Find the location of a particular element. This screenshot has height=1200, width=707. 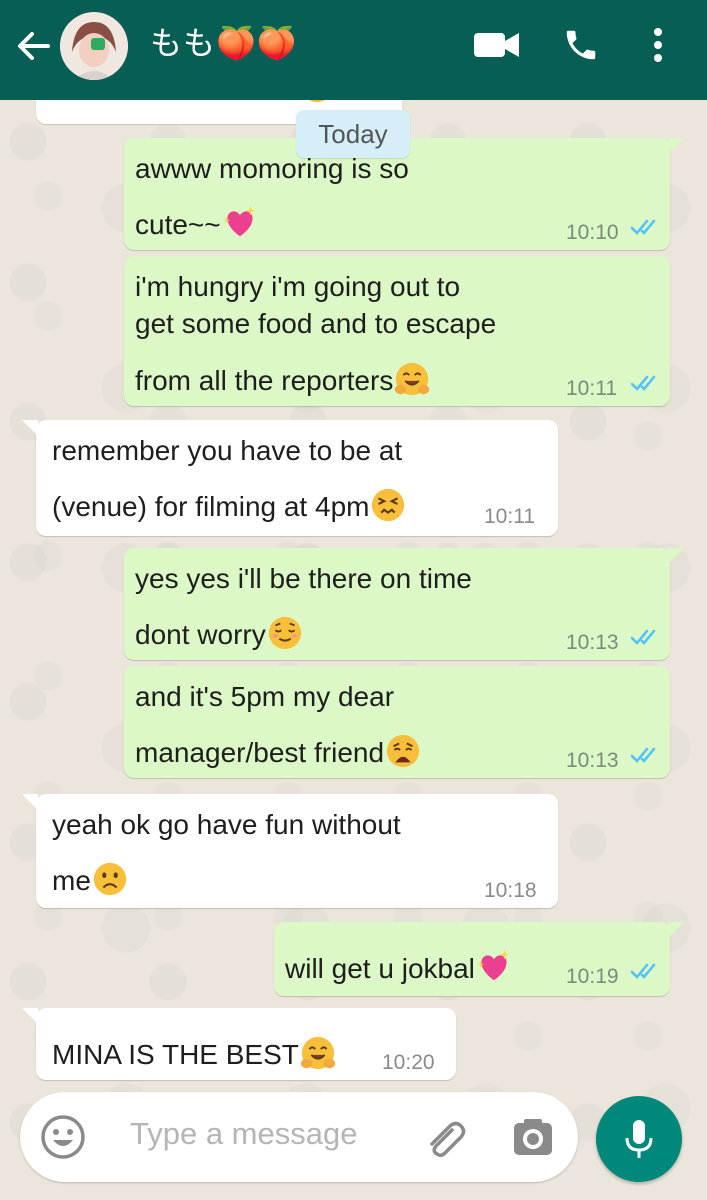

mic-button is located at coordinates (639, 1139).